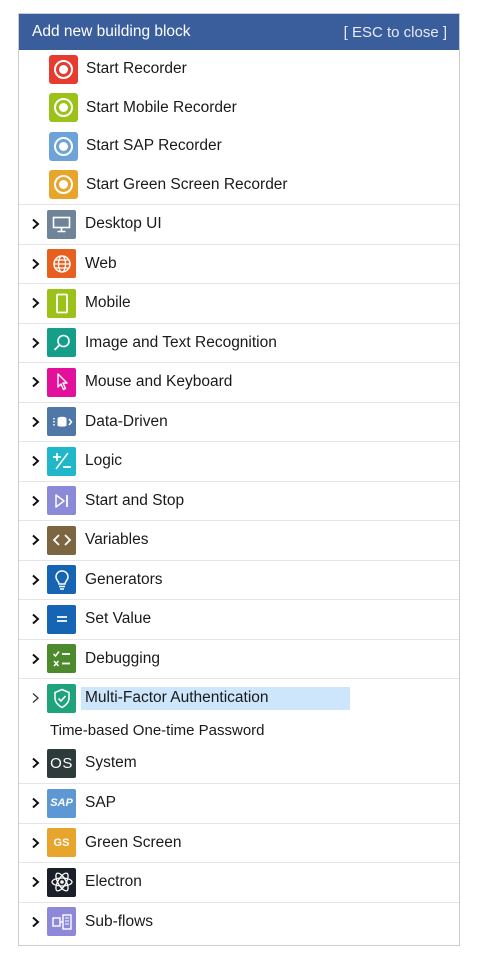 This screenshot has width=479, height=970. What do you see at coordinates (177, 698) in the screenshot?
I see `category-label: Multi-Factor Authentication` at bounding box center [177, 698].